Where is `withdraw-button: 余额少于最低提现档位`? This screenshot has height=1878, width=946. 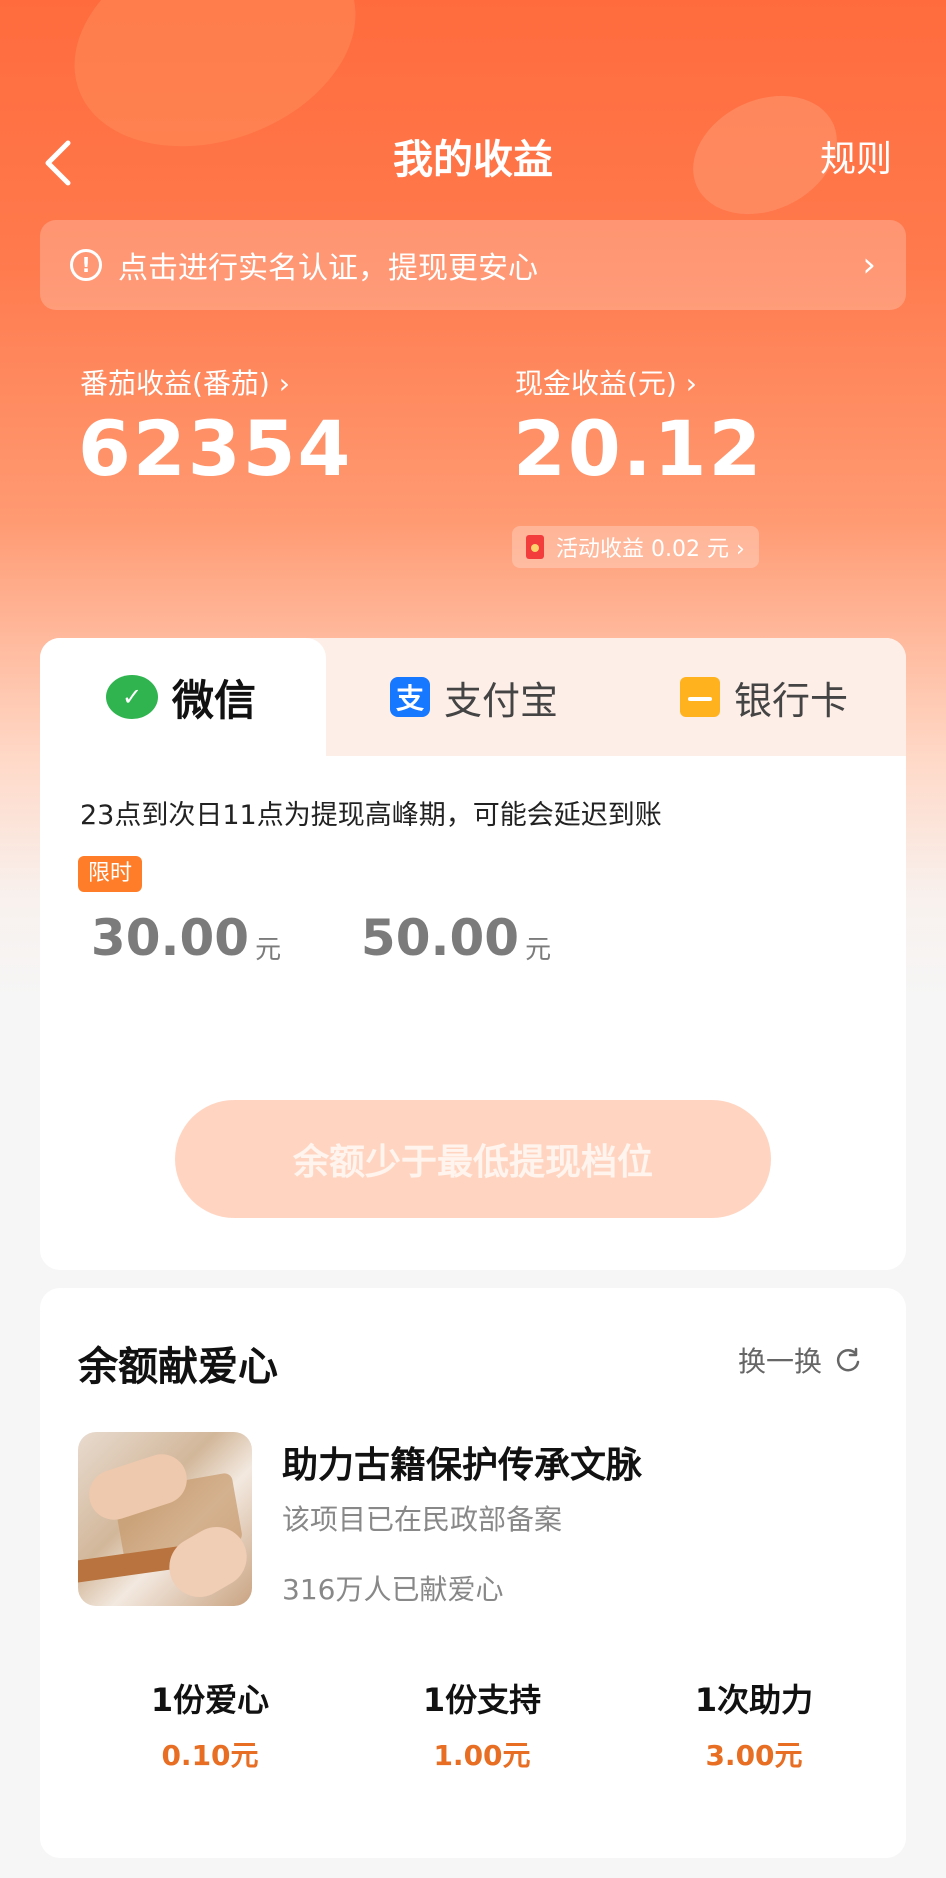
withdraw-button: 余额少于最低提现档位 is located at coordinates (473, 1159).